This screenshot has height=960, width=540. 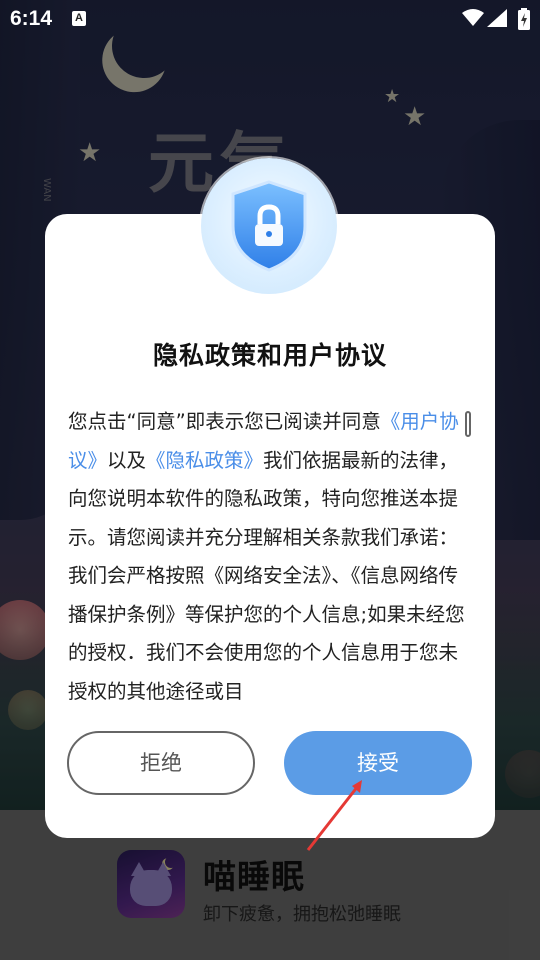 What do you see at coordinates (269, 226) in the screenshot?
I see `shield-lock-icon` at bounding box center [269, 226].